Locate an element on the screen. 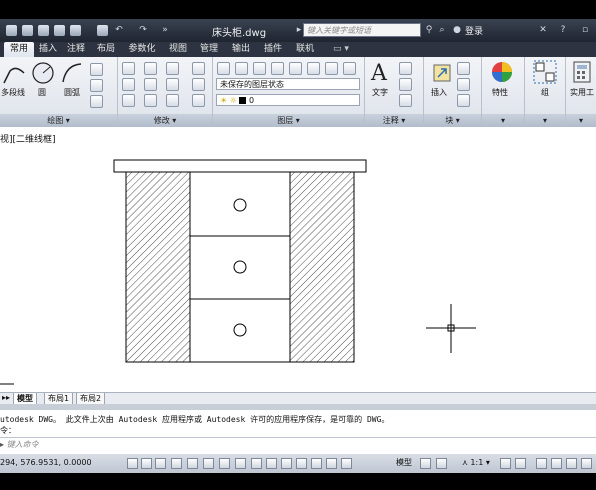 The image size is (596, 490). snap-icon is located at coordinates (146, 463).